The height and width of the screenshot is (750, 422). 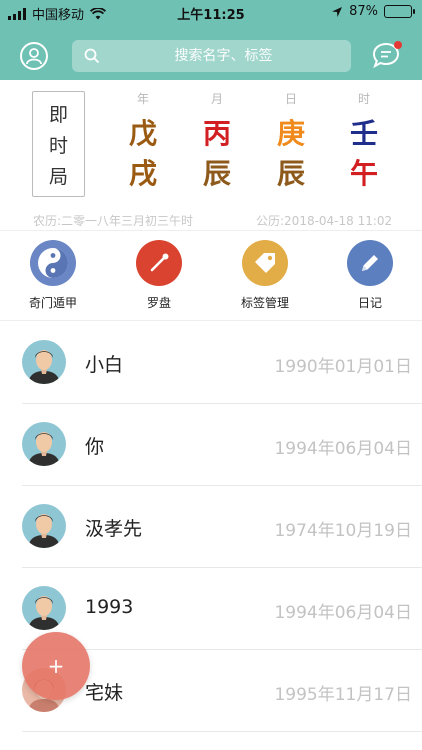 What do you see at coordinates (337, 11) in the screenshot?
I see `location-arrow-icon` at bounding box center [337, 11].